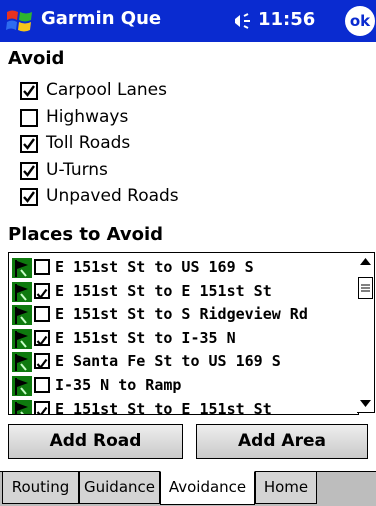  What do you see at coordinates (188, 21) in the screenshot?
I see `title-bar: Garmin Que 11:56 ok` at bounding box center [188, 21].